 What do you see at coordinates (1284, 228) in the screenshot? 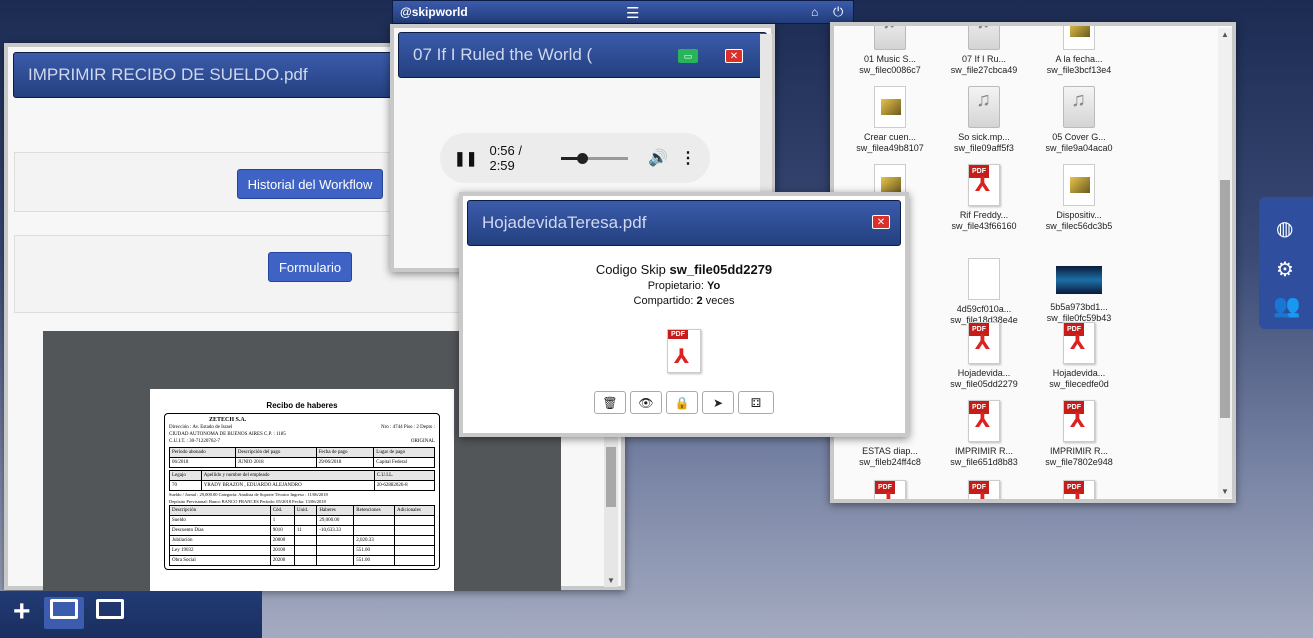
I see `globe-icon: ◍` at bounding box center [1284, 228].